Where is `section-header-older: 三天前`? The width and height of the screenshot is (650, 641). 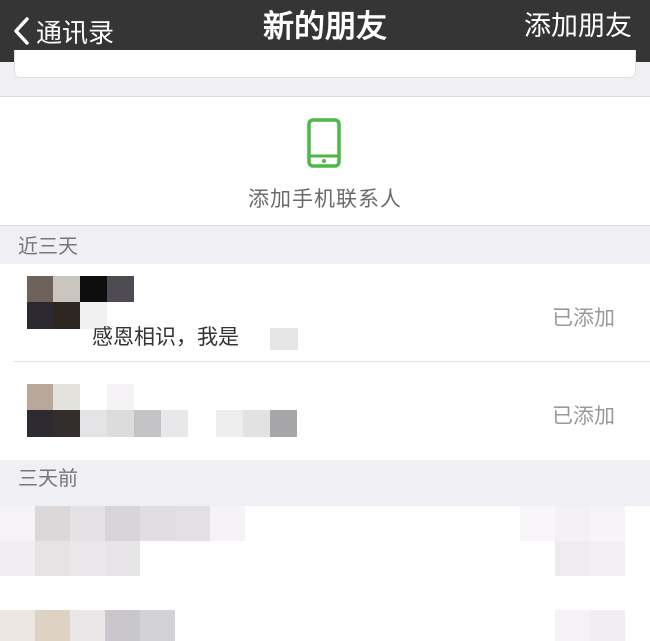
section-header-older: 三天前 is located at coordinates (325, 478).